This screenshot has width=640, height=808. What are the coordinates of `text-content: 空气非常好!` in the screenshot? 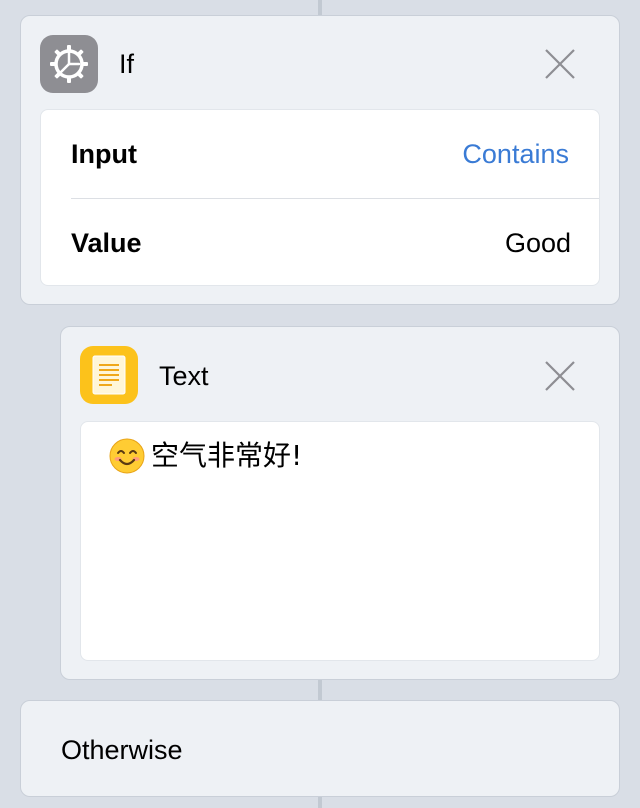 It's located at (205, 456).